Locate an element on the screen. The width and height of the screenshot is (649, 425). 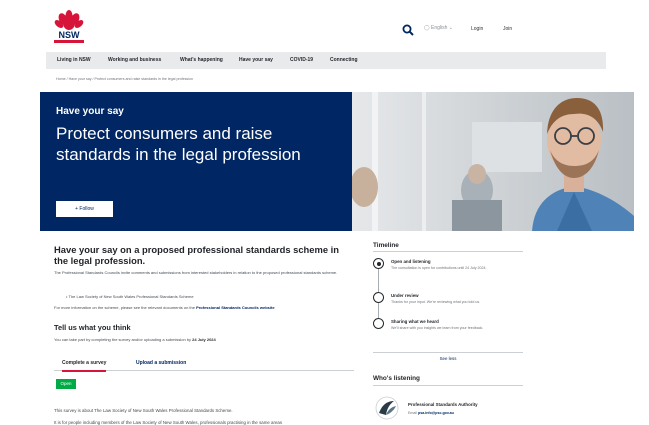
listener-name: Professional Standards Authority is located at coordinates (443, 404).